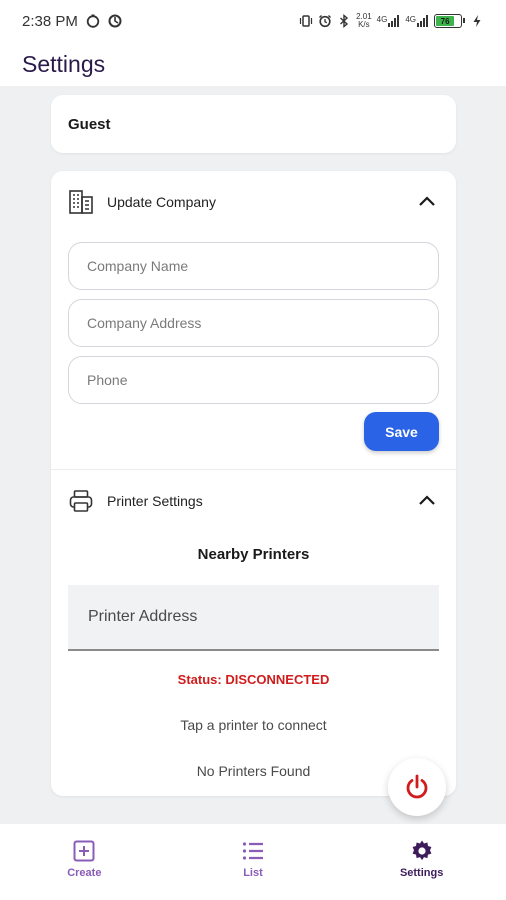 The height and width of the screenshot is (900, 506). I want to click on nav-create-label: Create, so click(84, 873).